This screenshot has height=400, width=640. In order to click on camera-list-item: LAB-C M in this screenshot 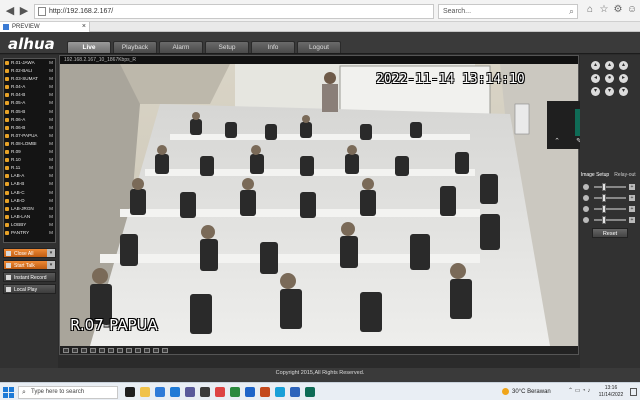, I will do `click(29, 193)`.